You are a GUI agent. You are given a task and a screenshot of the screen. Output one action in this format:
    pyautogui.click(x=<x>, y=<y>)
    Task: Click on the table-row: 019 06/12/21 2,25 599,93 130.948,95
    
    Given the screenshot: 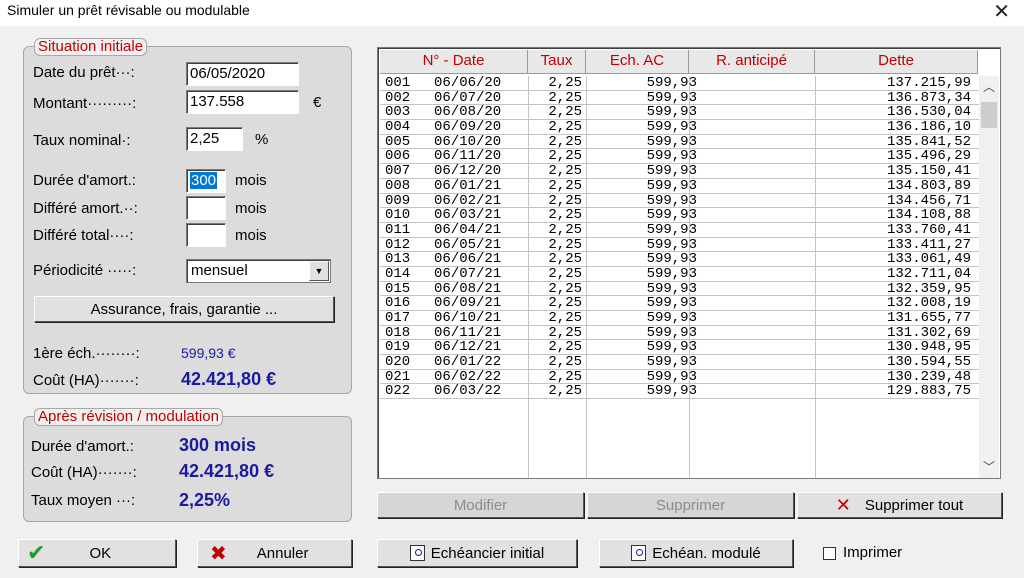 What is the action you would take?
    pyautogui.click(x=679, y=347)
    